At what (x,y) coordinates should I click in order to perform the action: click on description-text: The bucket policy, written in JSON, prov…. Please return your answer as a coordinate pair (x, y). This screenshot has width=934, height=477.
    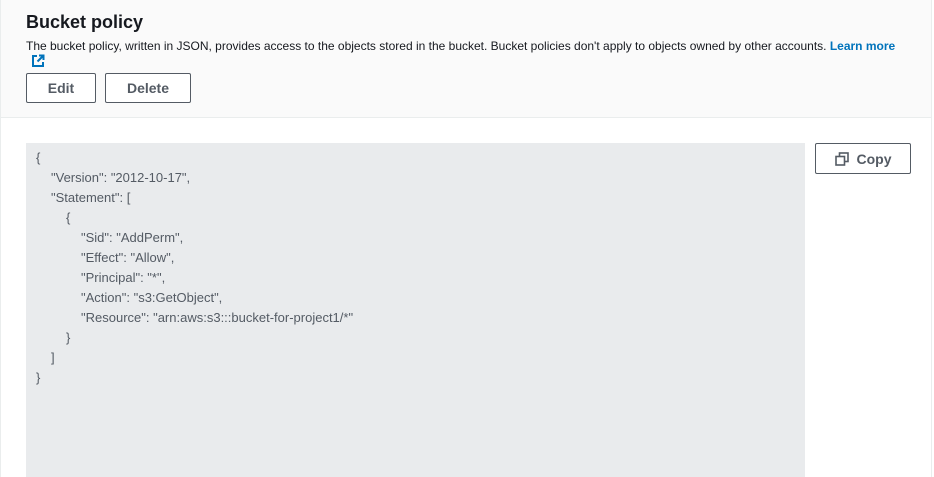
    Looking at the image, I should click on (428, 46).